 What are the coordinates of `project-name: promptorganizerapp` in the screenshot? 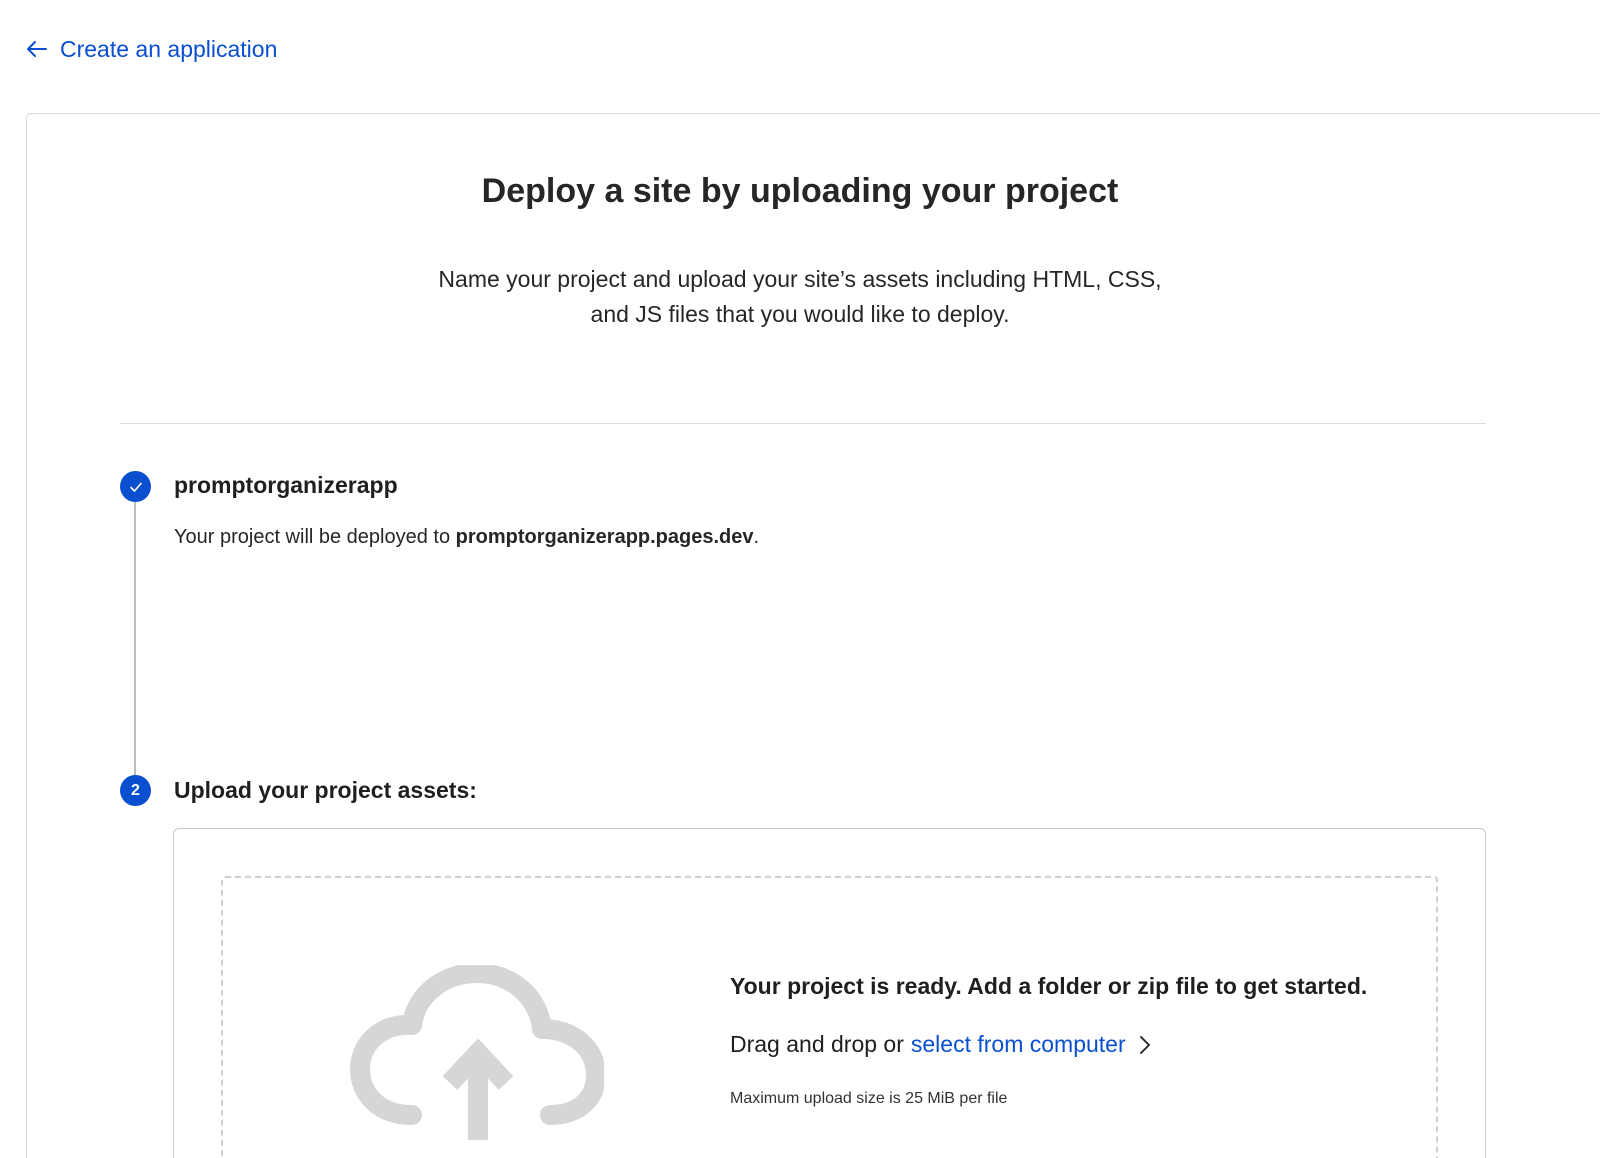 It's located at (286, 485).